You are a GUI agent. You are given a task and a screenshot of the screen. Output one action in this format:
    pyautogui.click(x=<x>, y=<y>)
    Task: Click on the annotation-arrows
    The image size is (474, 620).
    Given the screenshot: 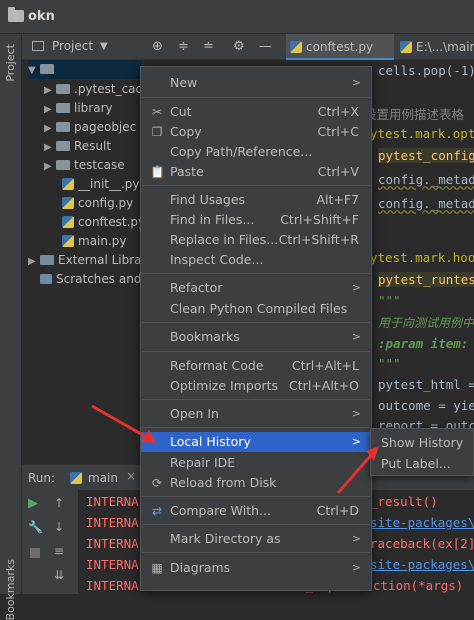 What is the action you would take?
    pyautogui.click(x=235, y=449)
    